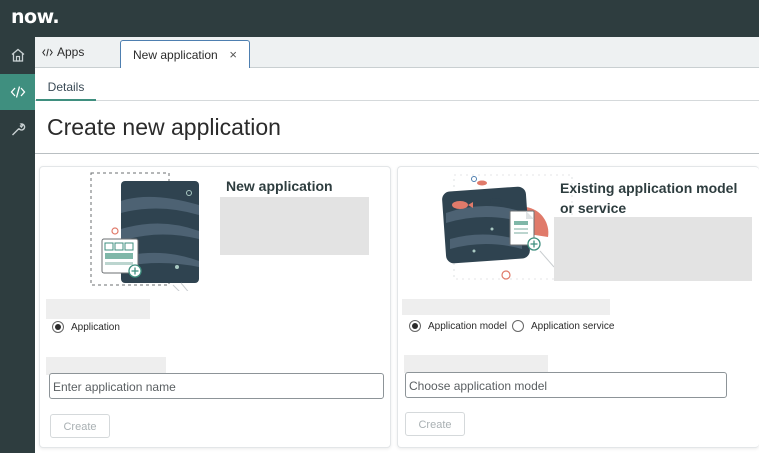 This screenshot has width=759, height=453. Describe the element at coordinates (216, 386) in the screenshot. I see `application-name-input: Enter application name` at that location.